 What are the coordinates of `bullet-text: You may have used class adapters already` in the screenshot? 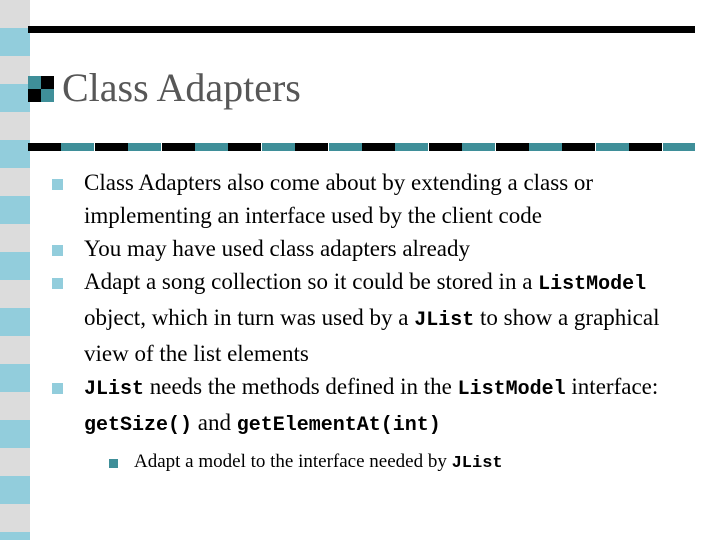 It's located at (392, 248).